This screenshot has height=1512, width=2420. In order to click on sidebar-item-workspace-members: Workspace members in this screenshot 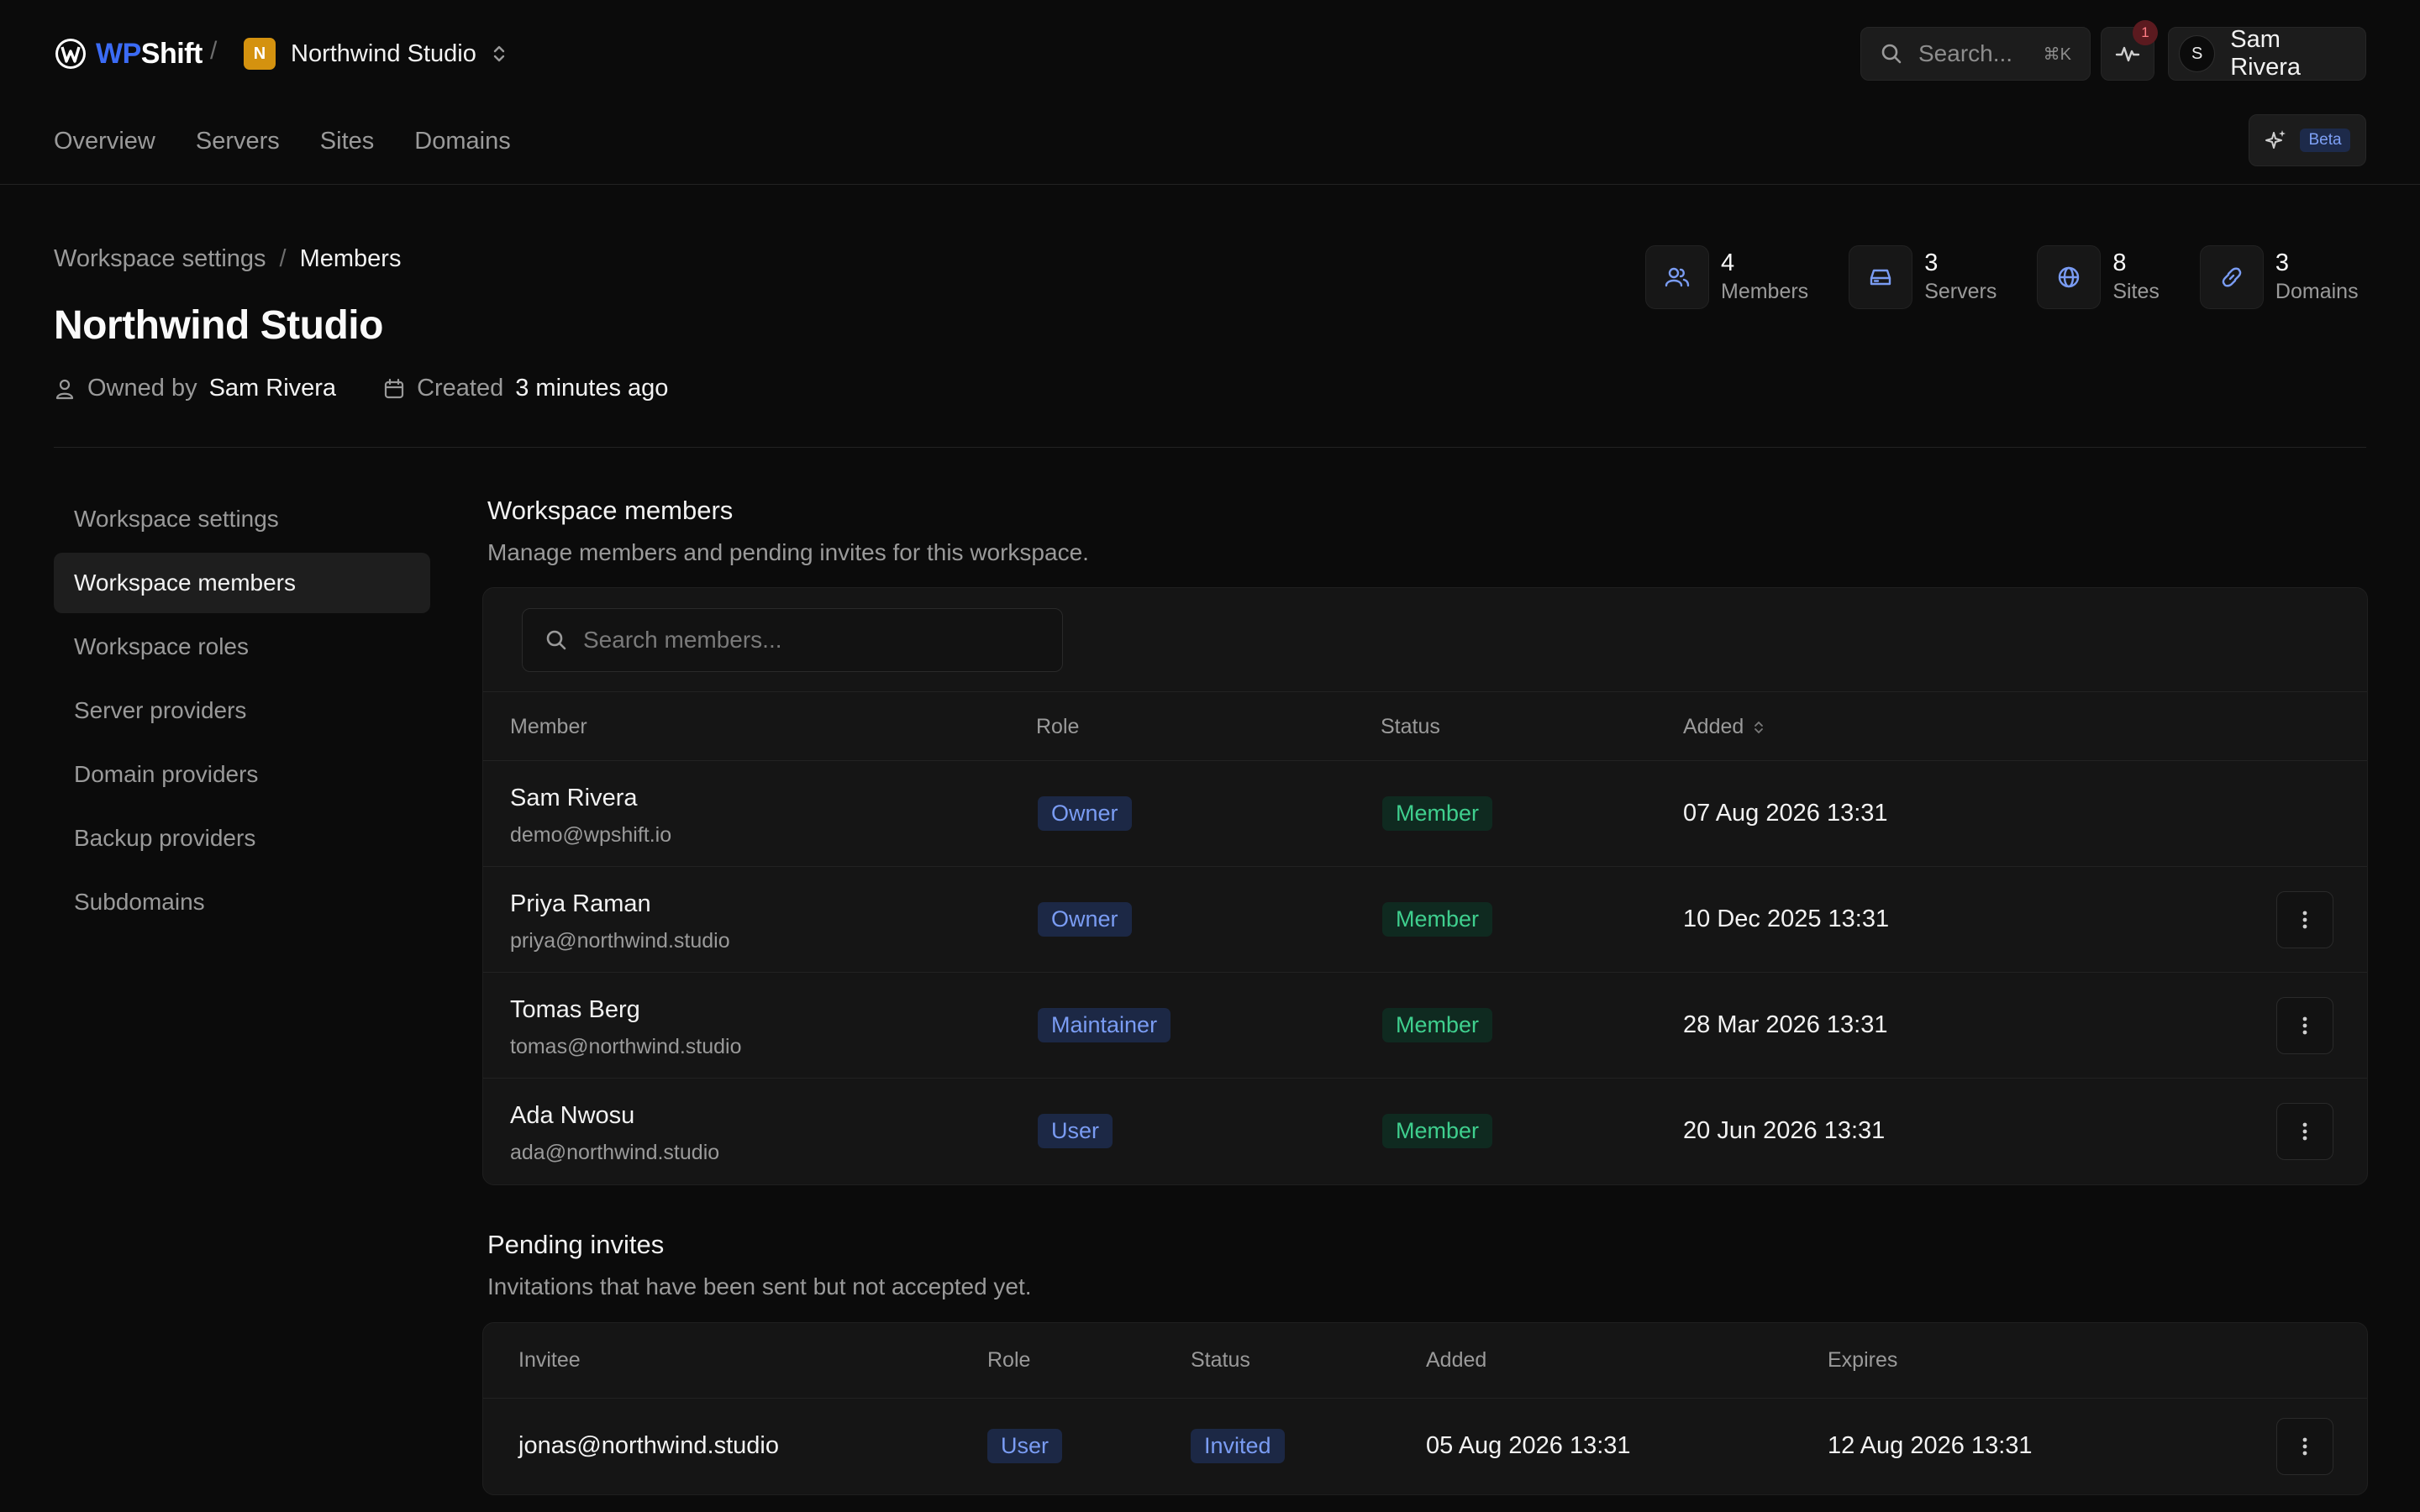, I will do `click(242, 583)`.